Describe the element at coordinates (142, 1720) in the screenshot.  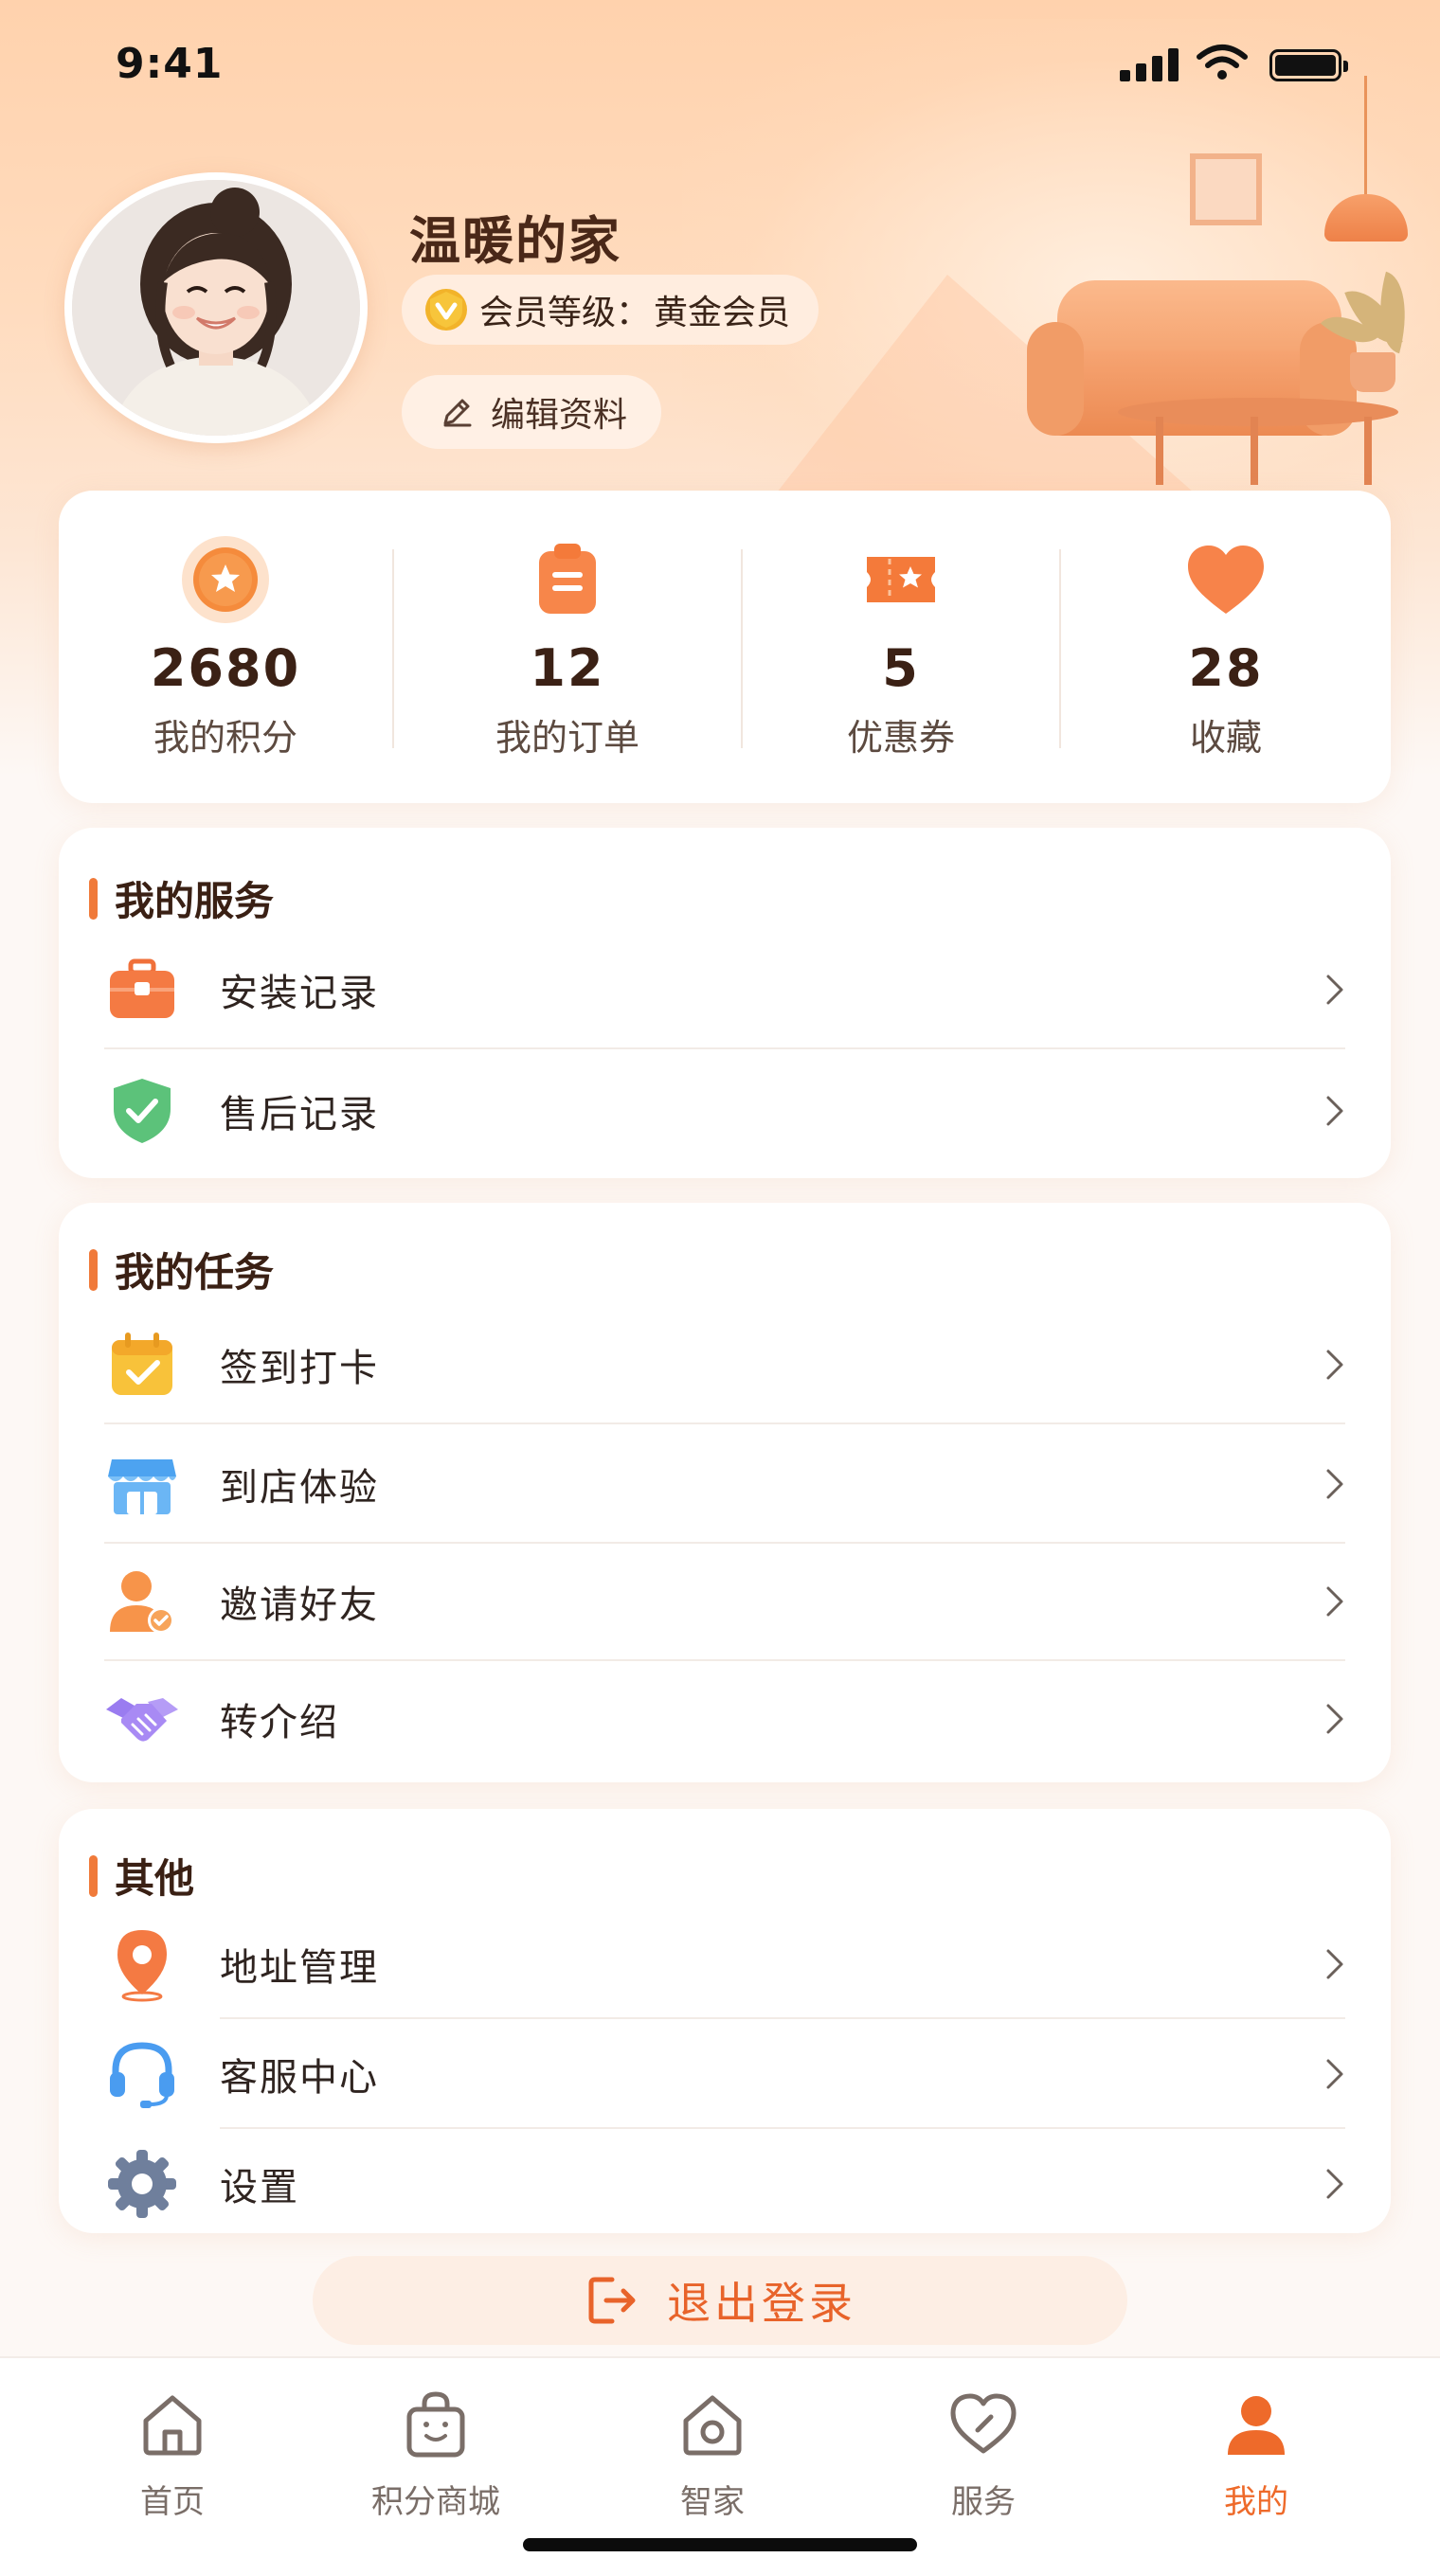
I see `handshake-icon` at that location.